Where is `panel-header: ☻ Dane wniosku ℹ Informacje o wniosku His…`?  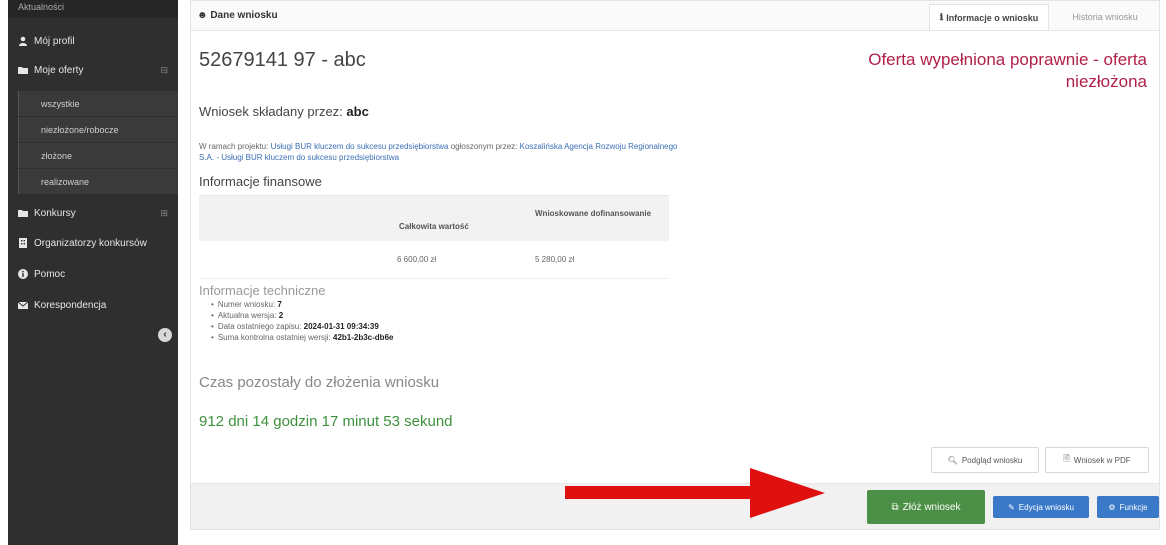 panel-header: ☻ Dane wniosku ℹ Informacje o wniosku His… is located at coordinates (675, 16).